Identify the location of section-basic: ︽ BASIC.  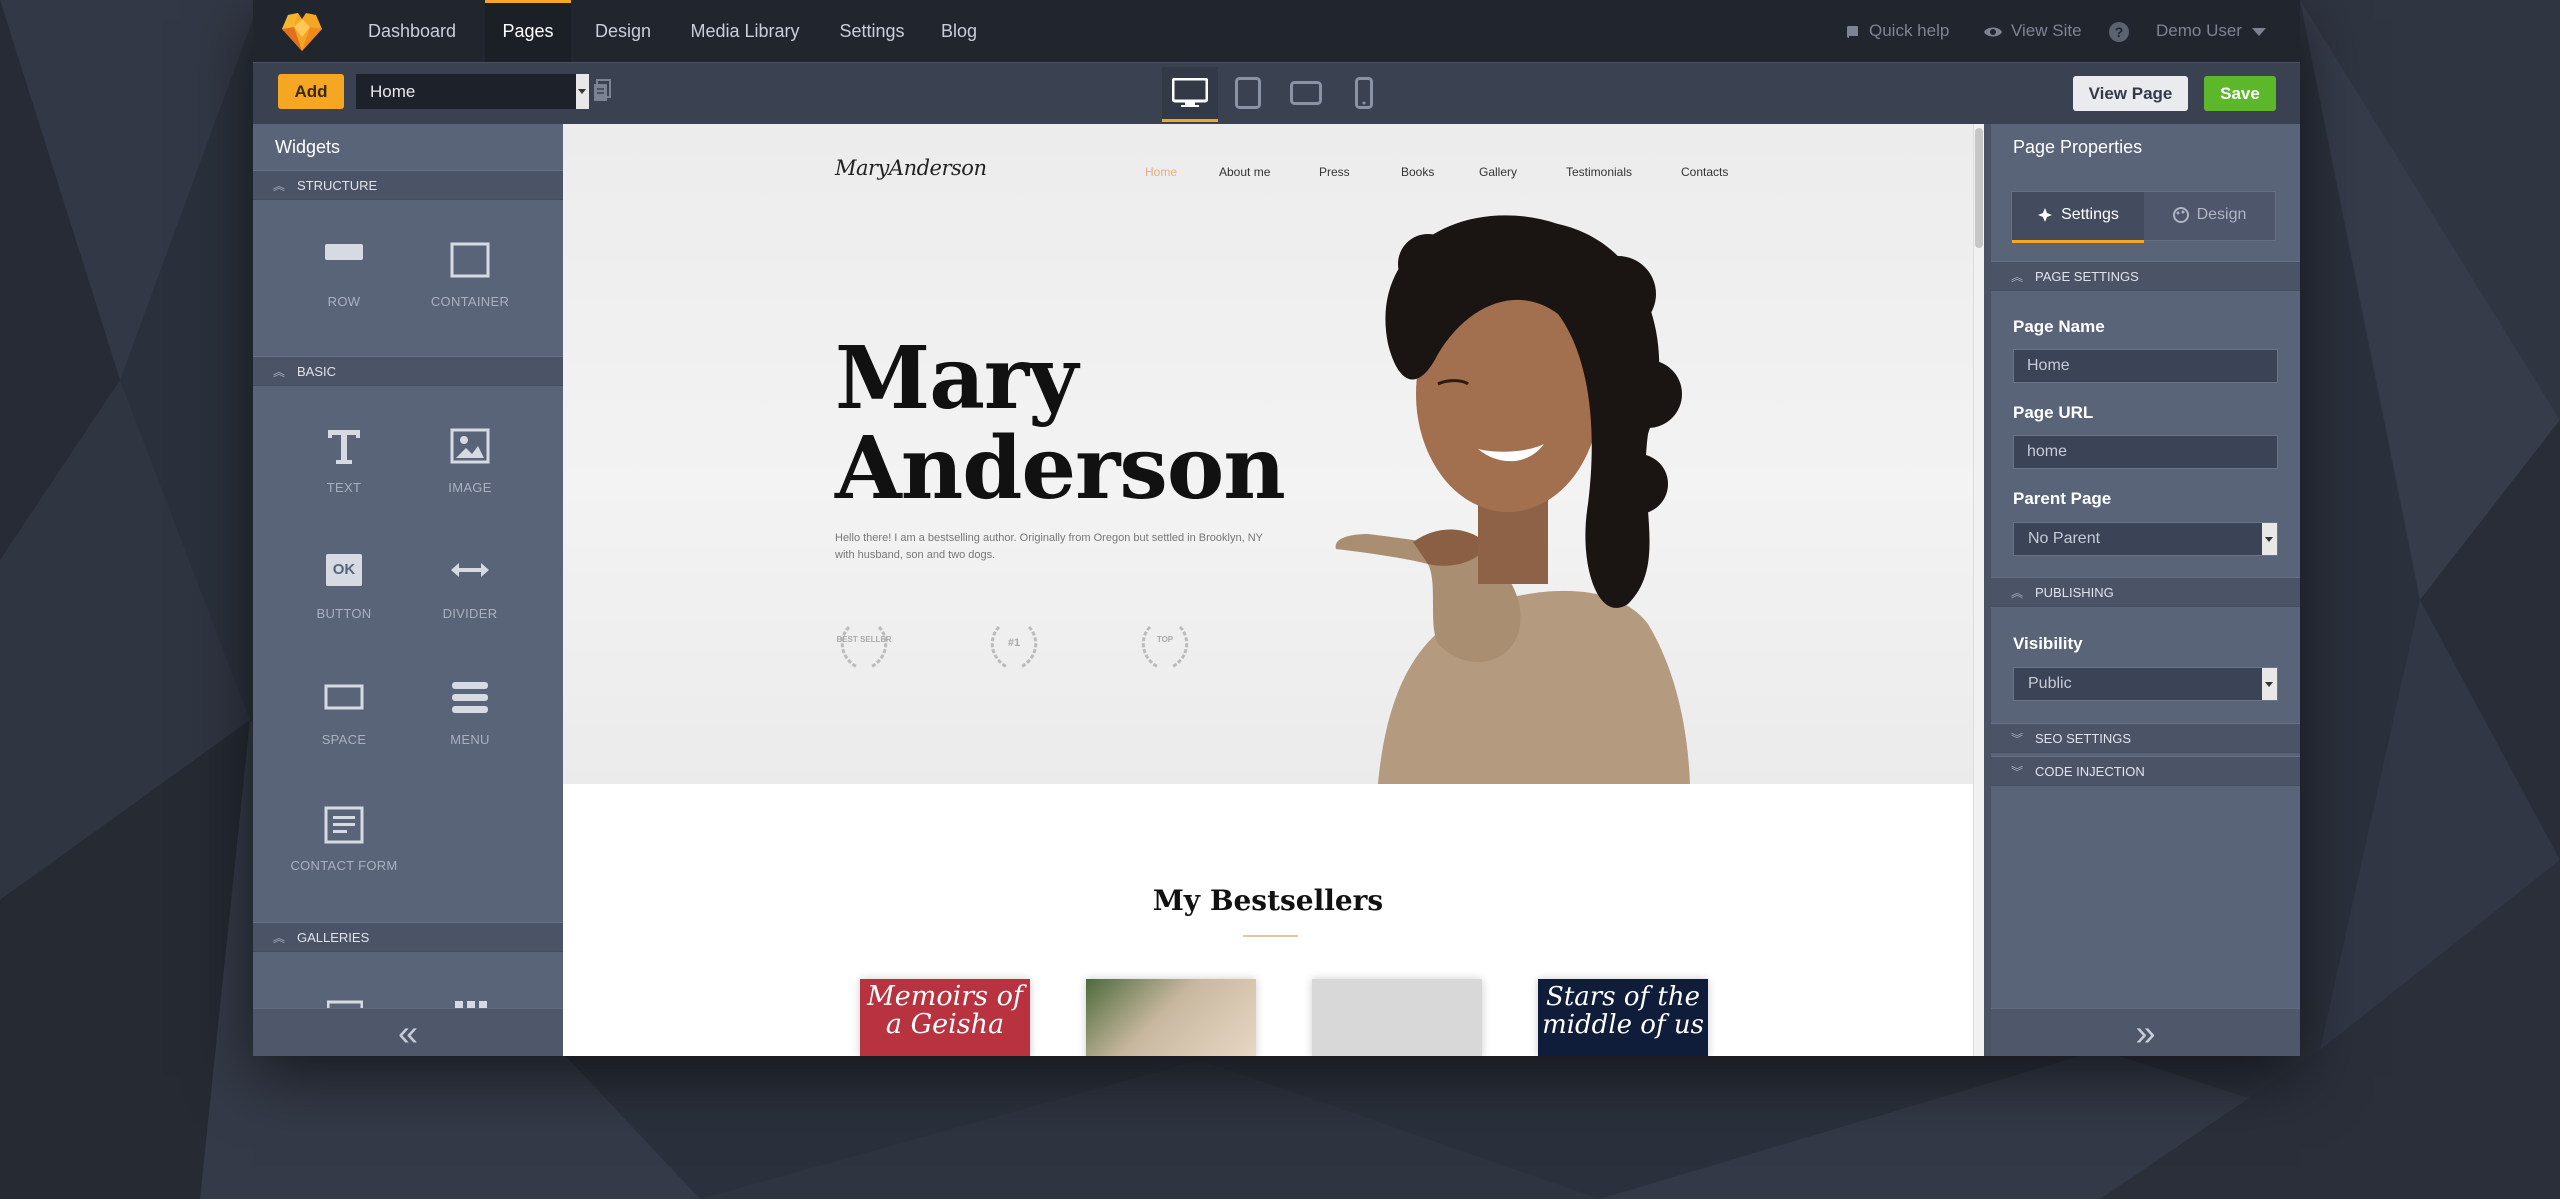
(408, 371).